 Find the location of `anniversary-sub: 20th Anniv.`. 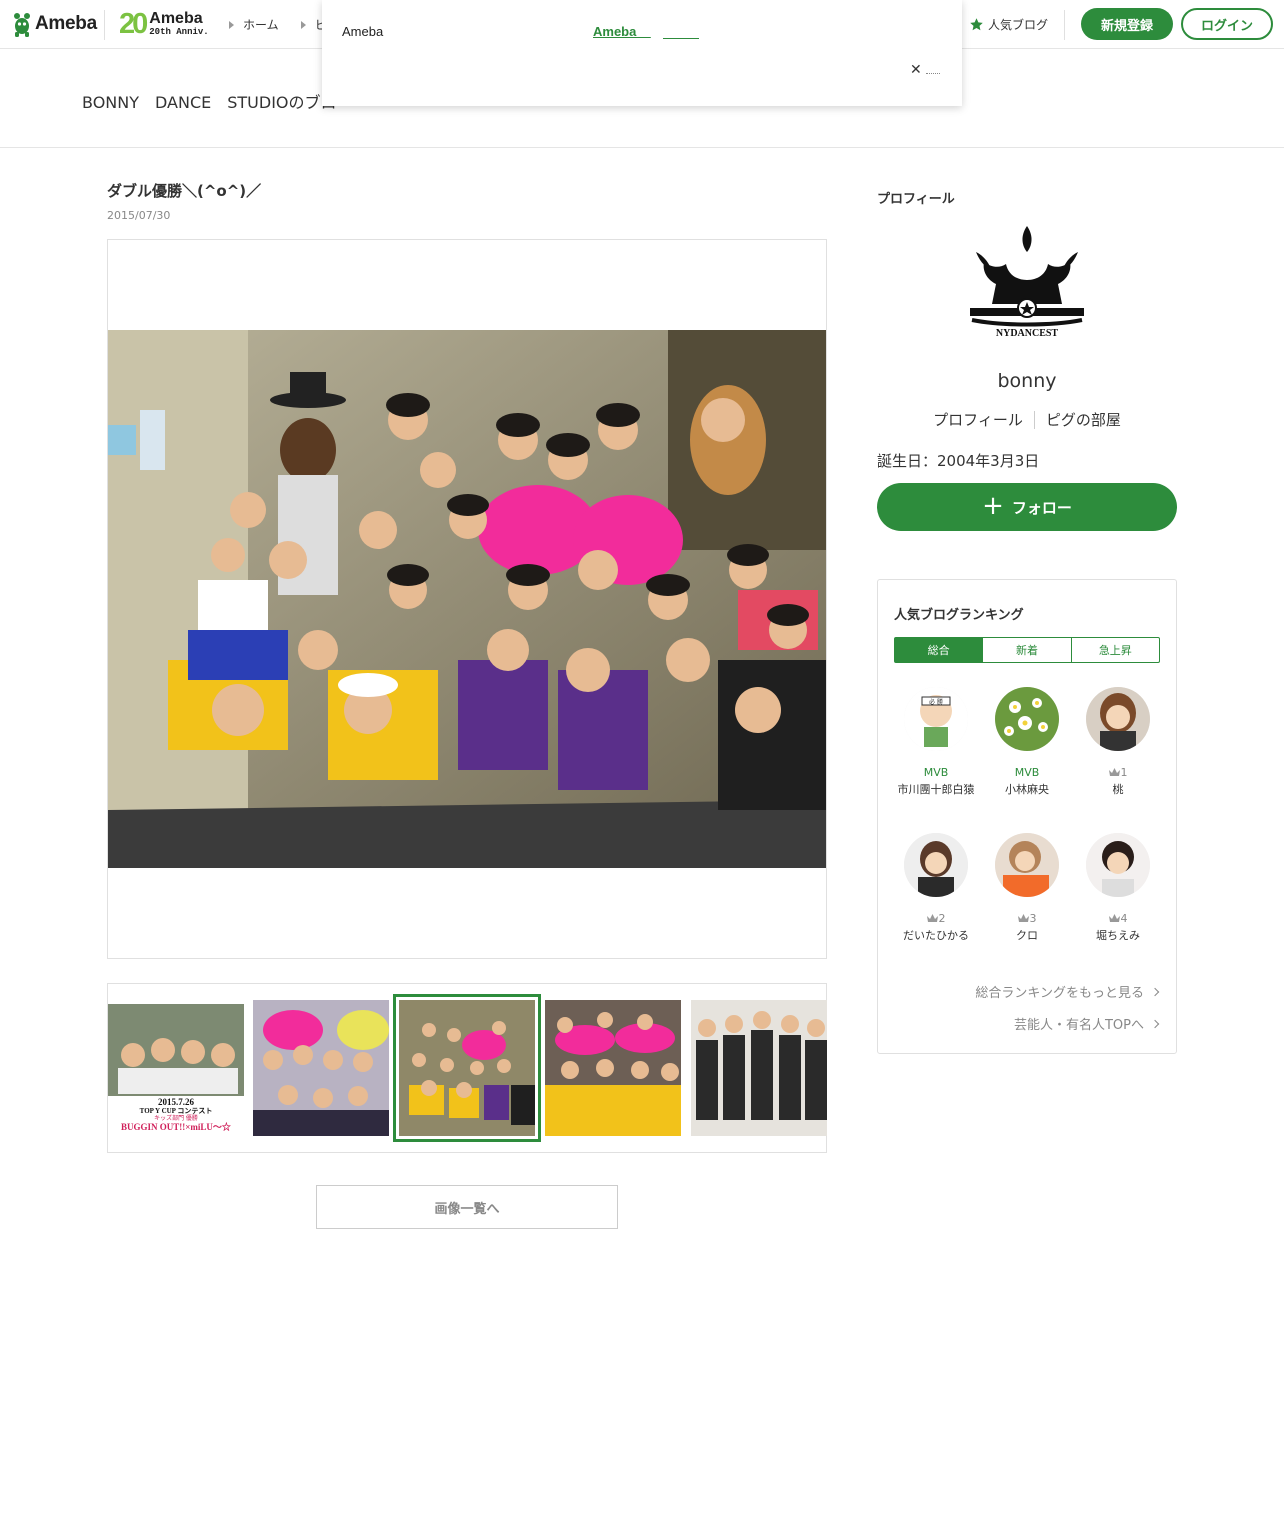

anniversary-sub: 20th Anniv. is located at coordinates (179, 32).